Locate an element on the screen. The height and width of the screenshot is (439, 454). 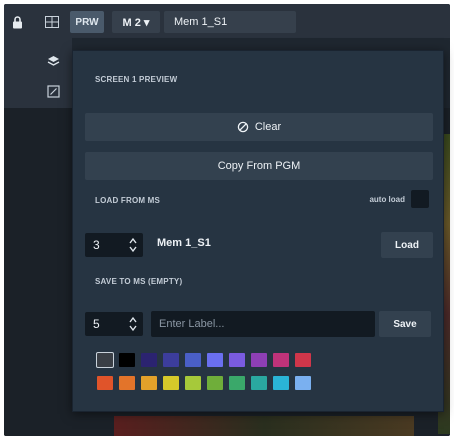
load-number-value: 3 is located at coordinates (96, 245).